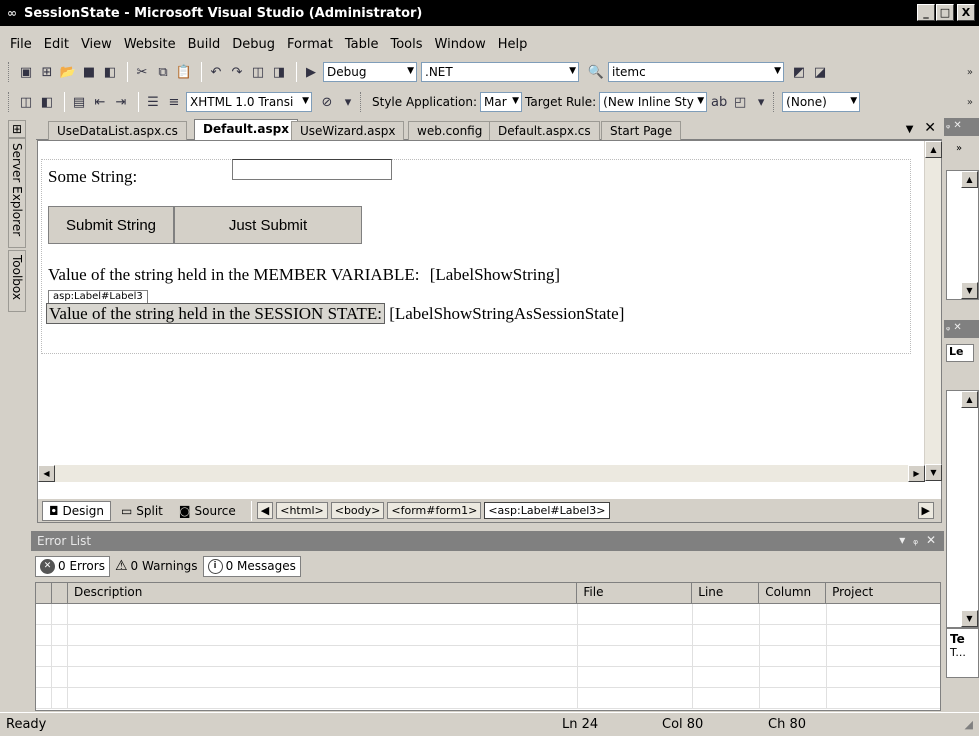 The image size is (979, 736). What do you see at coordinates (406, 44) in the screenshot?
I see `menu-tools: Tools` at bounding box center [406, 44].